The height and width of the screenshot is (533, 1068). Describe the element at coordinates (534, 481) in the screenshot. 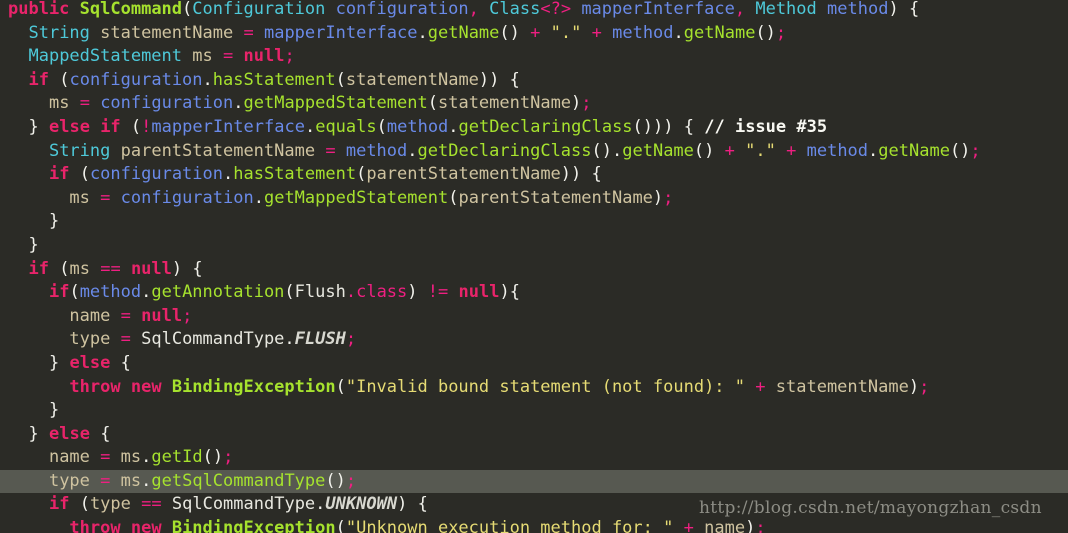

I see `code-line: type = ms.getSqlCommandType();` at that location.